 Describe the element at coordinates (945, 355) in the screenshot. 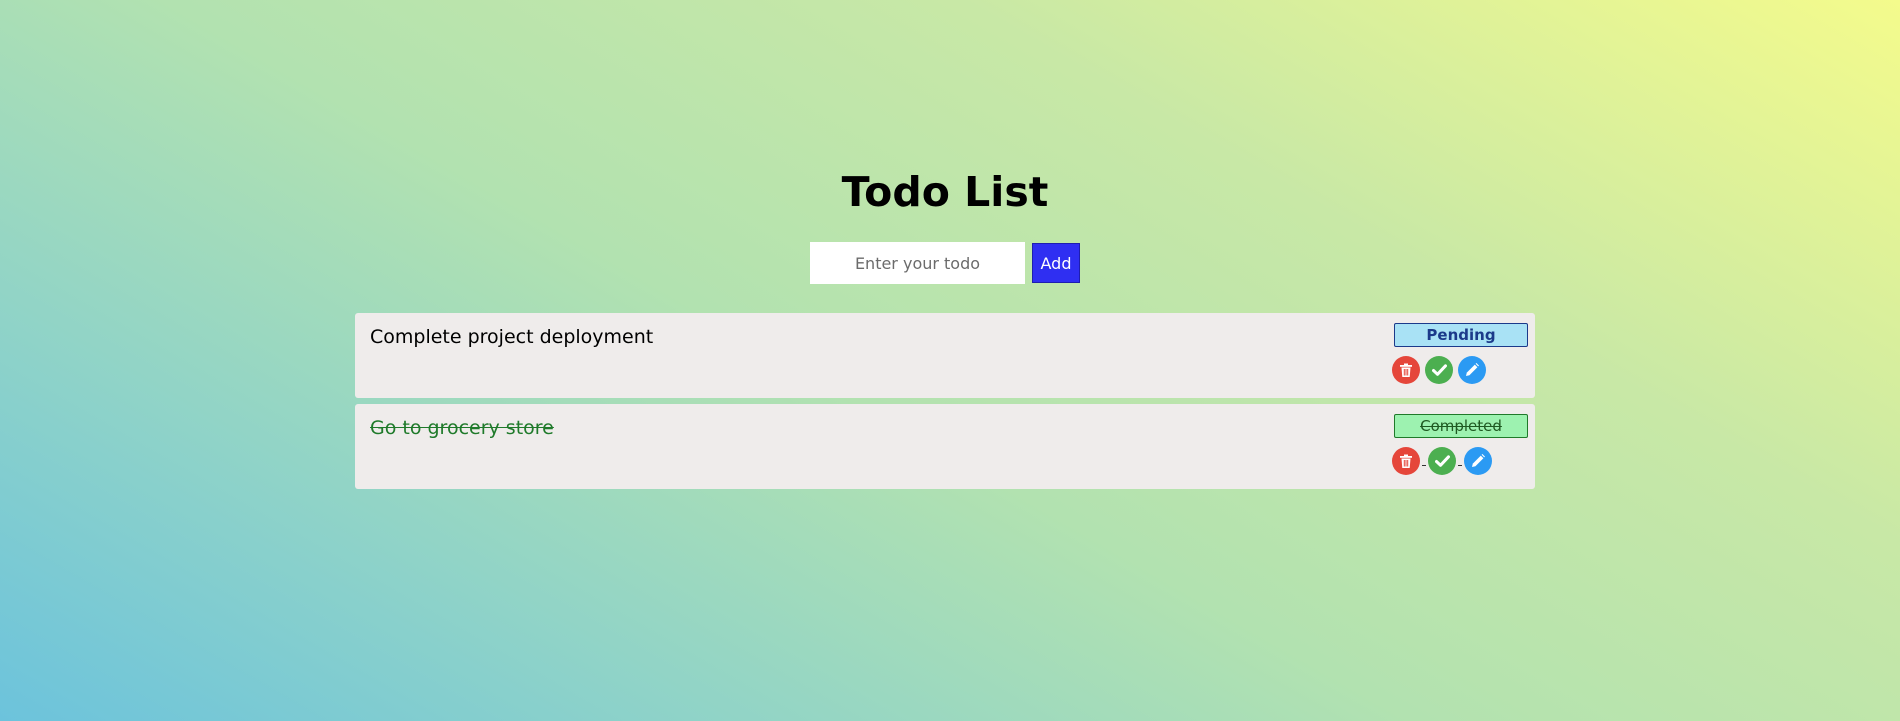

I see `todo-item: Complete project deployment Pending` at that location.